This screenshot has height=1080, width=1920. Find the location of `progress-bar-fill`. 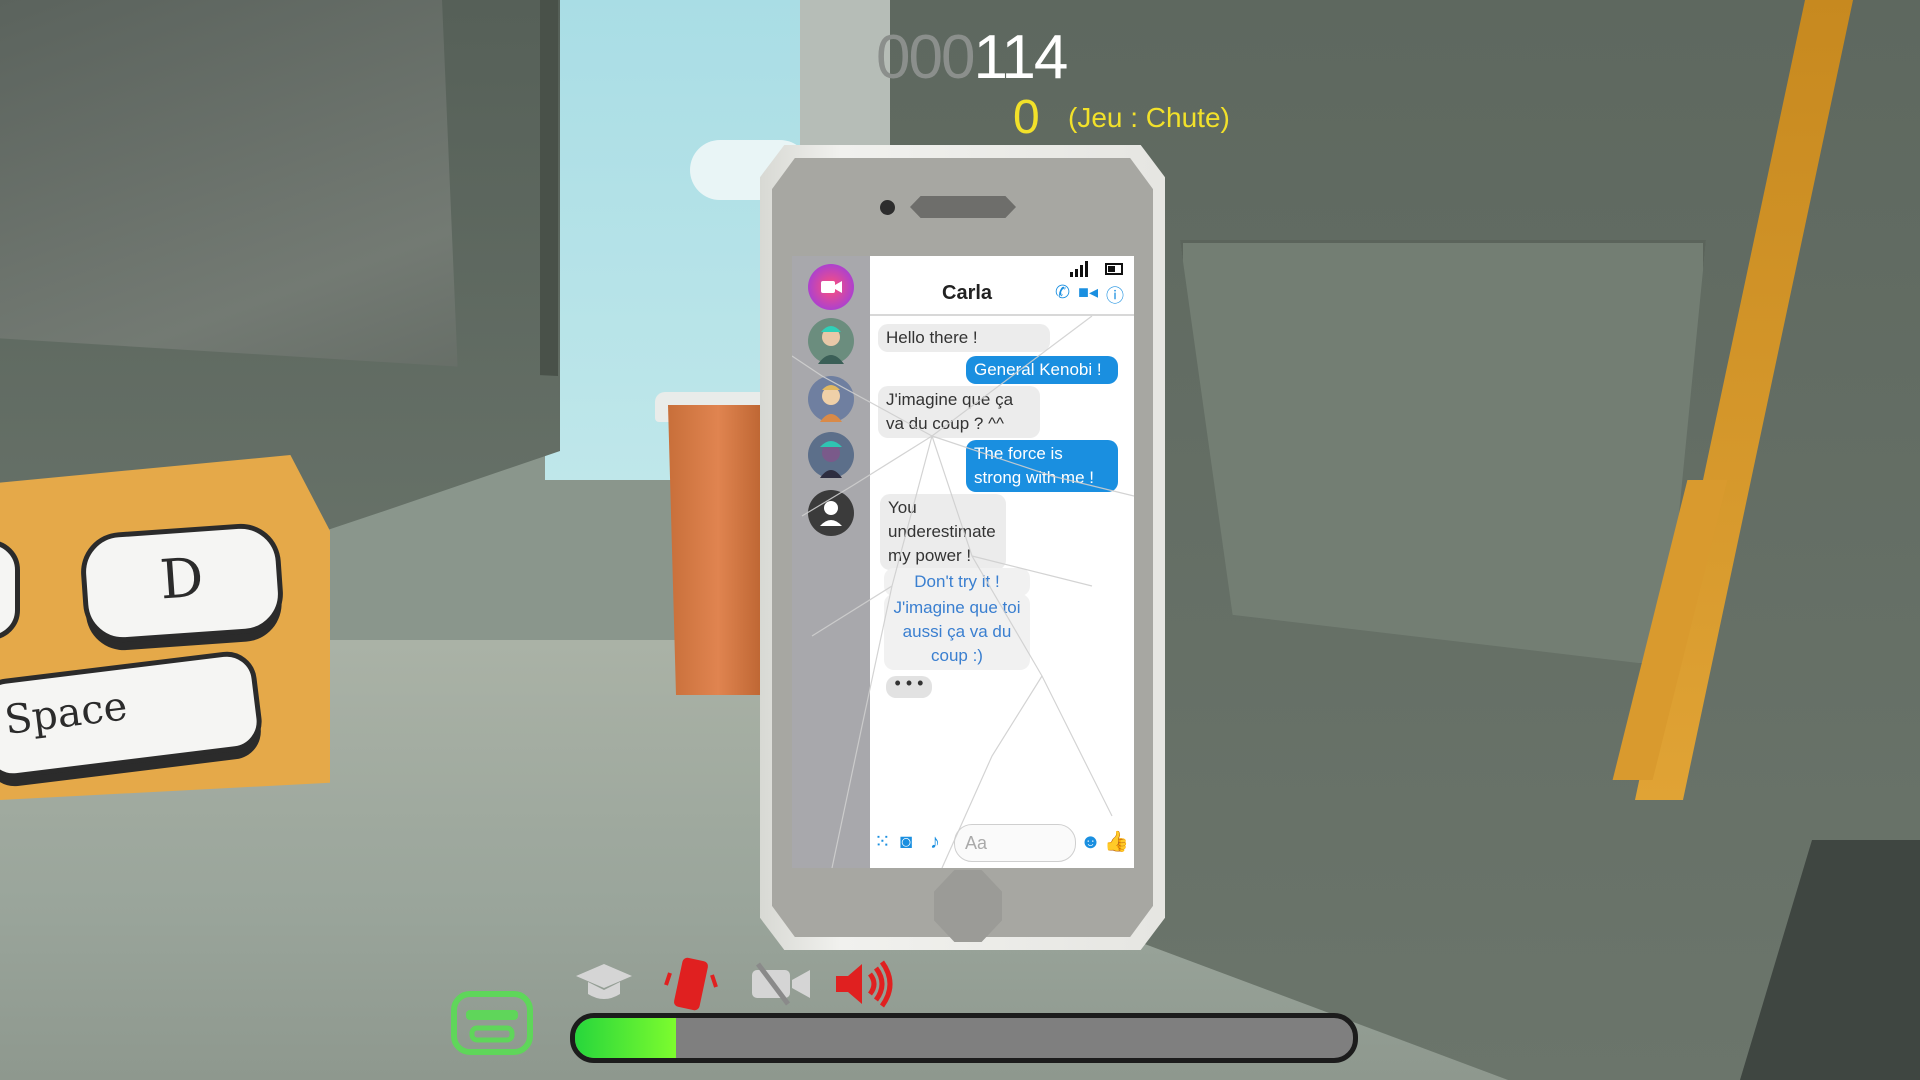

progress-bar-fill is located at coordinates (626, 1038).